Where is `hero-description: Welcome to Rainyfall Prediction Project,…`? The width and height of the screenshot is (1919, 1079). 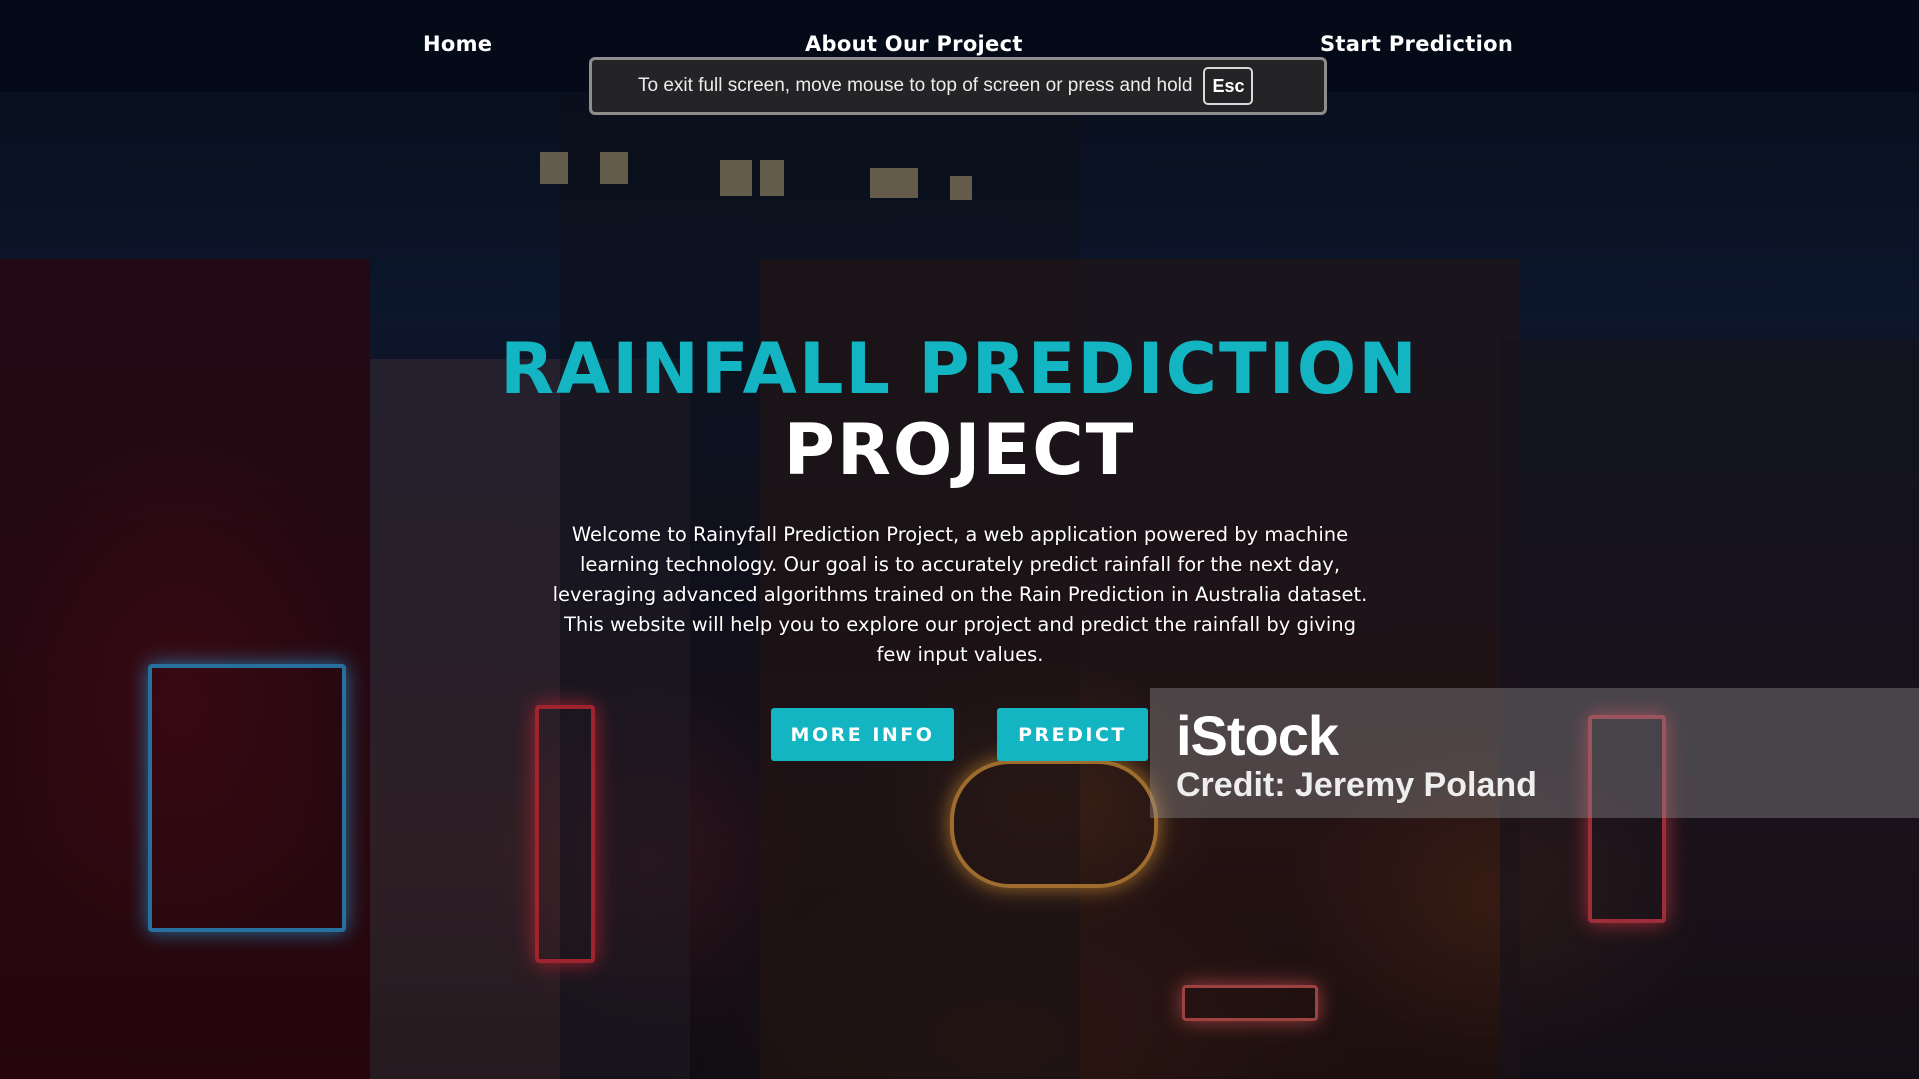 hero-description: Welcome to Rainyfall Prediction Project,… is located at coordinates (960, 594).